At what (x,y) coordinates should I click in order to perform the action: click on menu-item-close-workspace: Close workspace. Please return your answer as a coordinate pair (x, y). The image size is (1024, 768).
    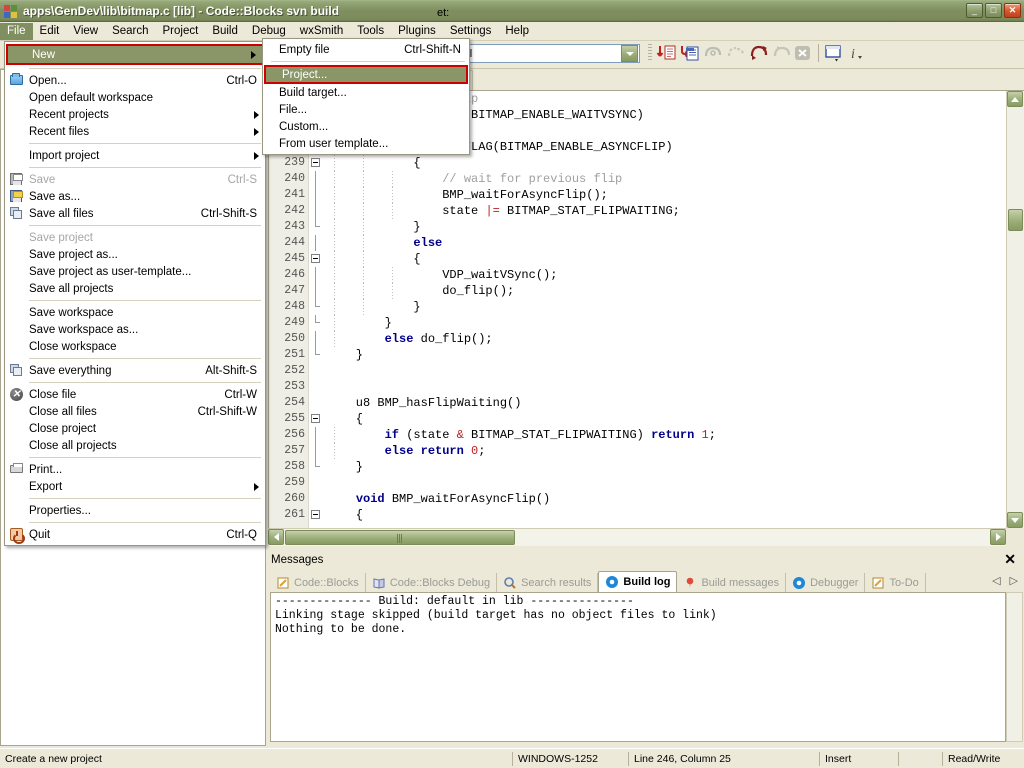
    Looking at the image, I should click on (135, 346).